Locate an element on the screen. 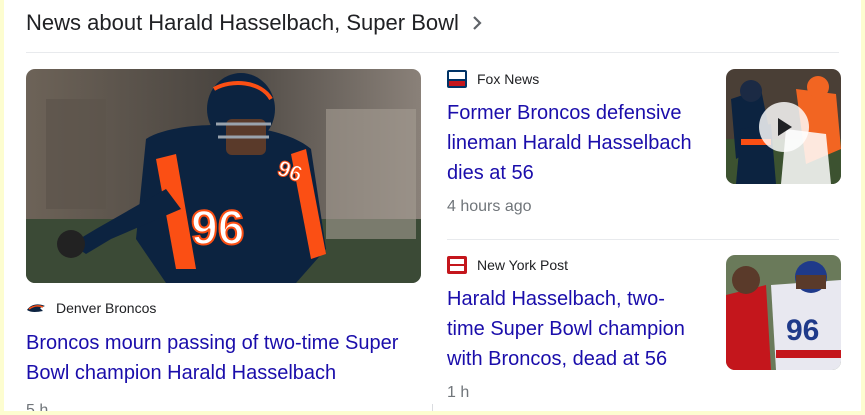 This screenshot has width=865, height=415. featured-time: 5 h is located at coordinates (37, 406).